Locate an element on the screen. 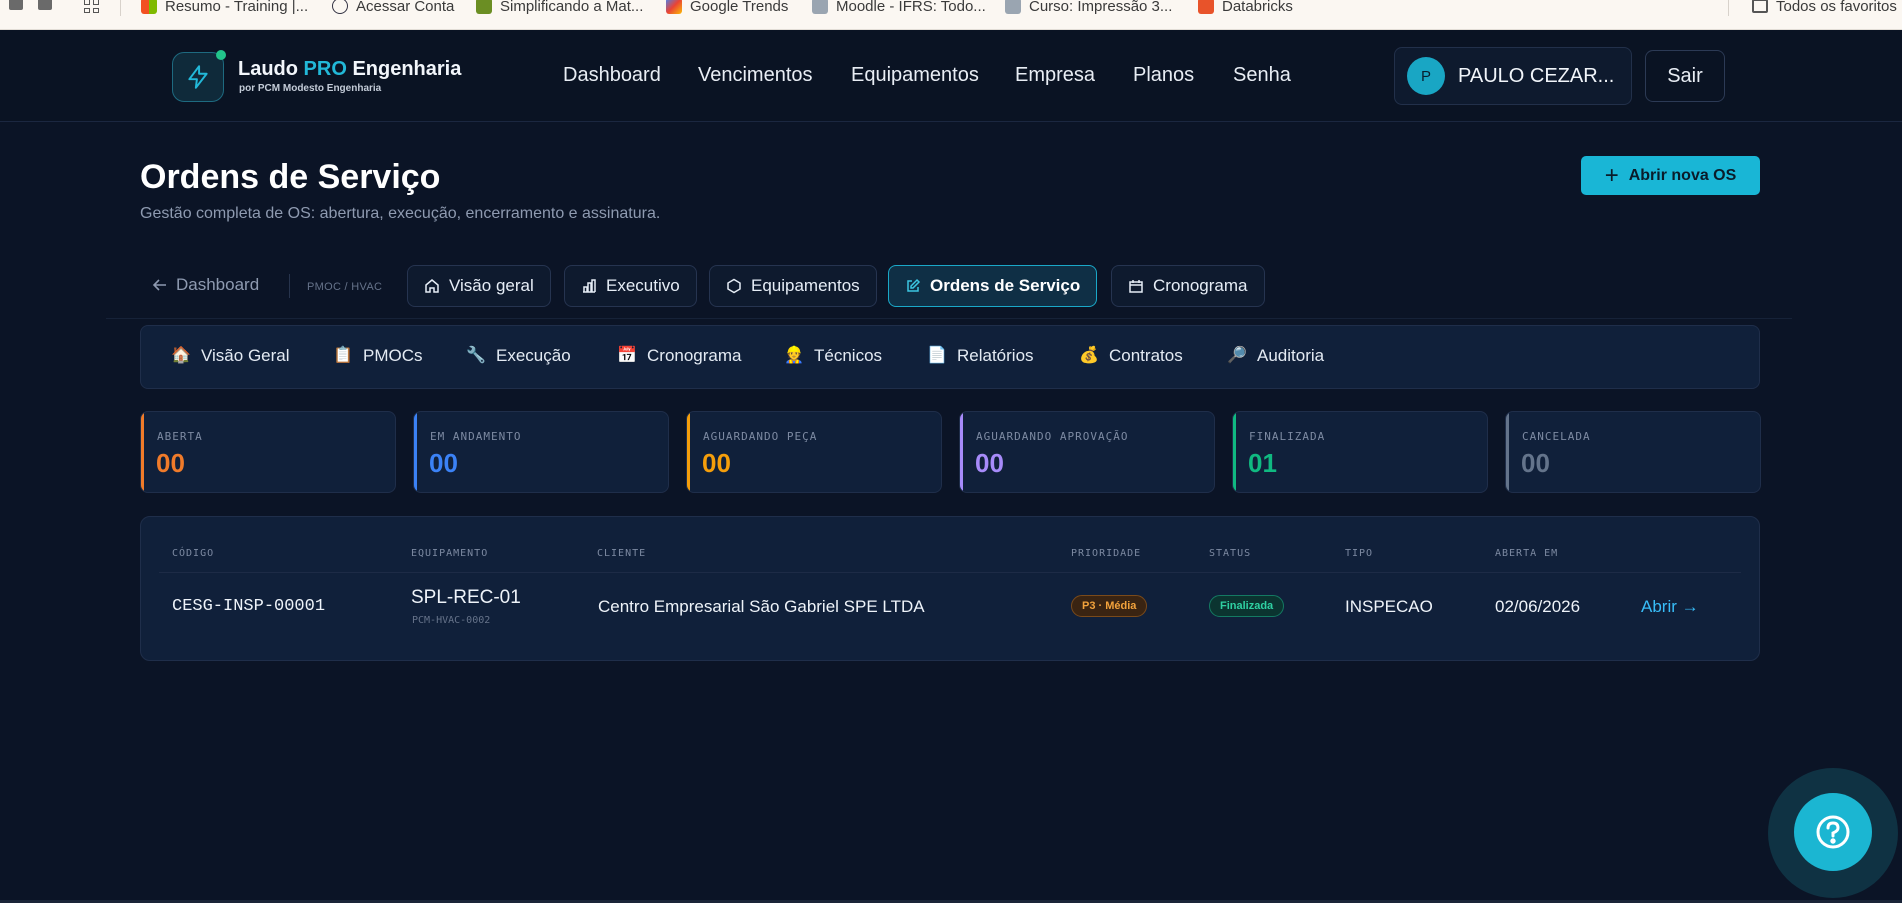 This screenshot has width=1902, height=903. bookmark-item: Google Trends is located at coordinates (727, 7).